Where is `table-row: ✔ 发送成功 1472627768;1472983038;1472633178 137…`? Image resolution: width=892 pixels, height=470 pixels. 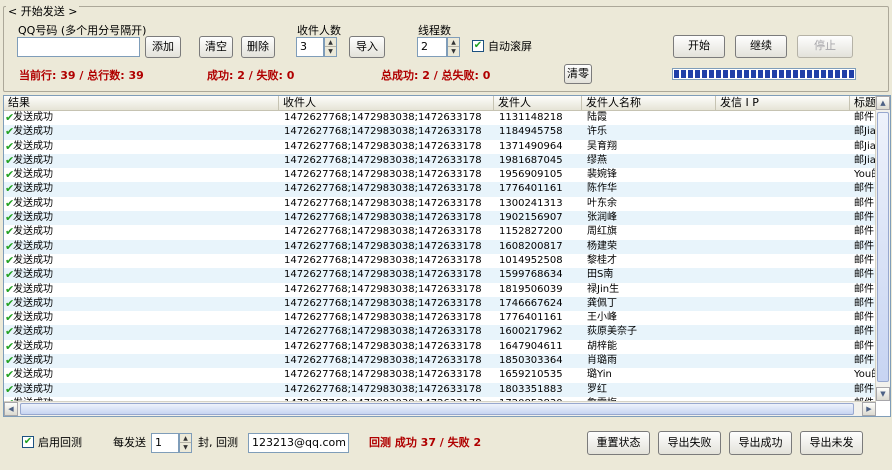 table-row: ✔ 发送成功 1472627768;1472983038;1472633178 137… is located at coordinates (440, 147).